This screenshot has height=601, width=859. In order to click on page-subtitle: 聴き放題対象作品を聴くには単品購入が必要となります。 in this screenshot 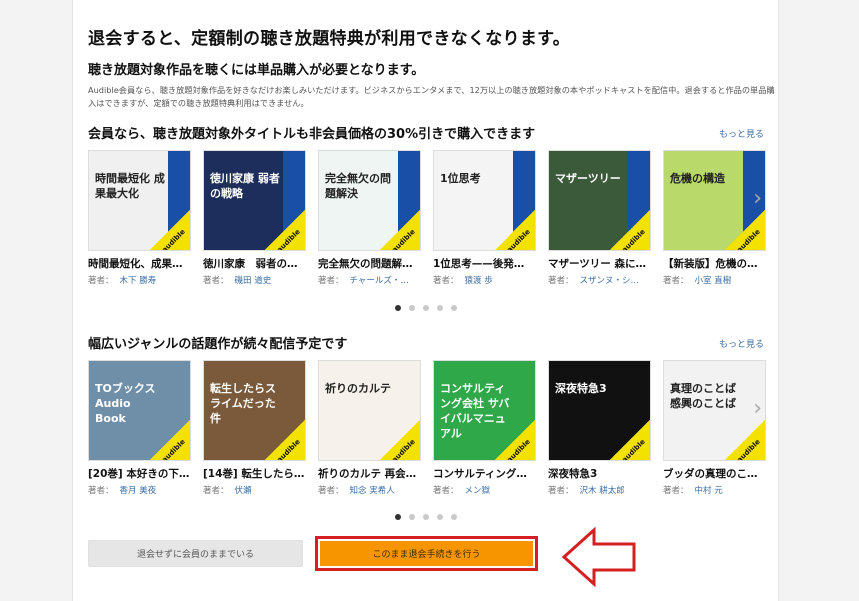, I will do `click(256, 70)`.